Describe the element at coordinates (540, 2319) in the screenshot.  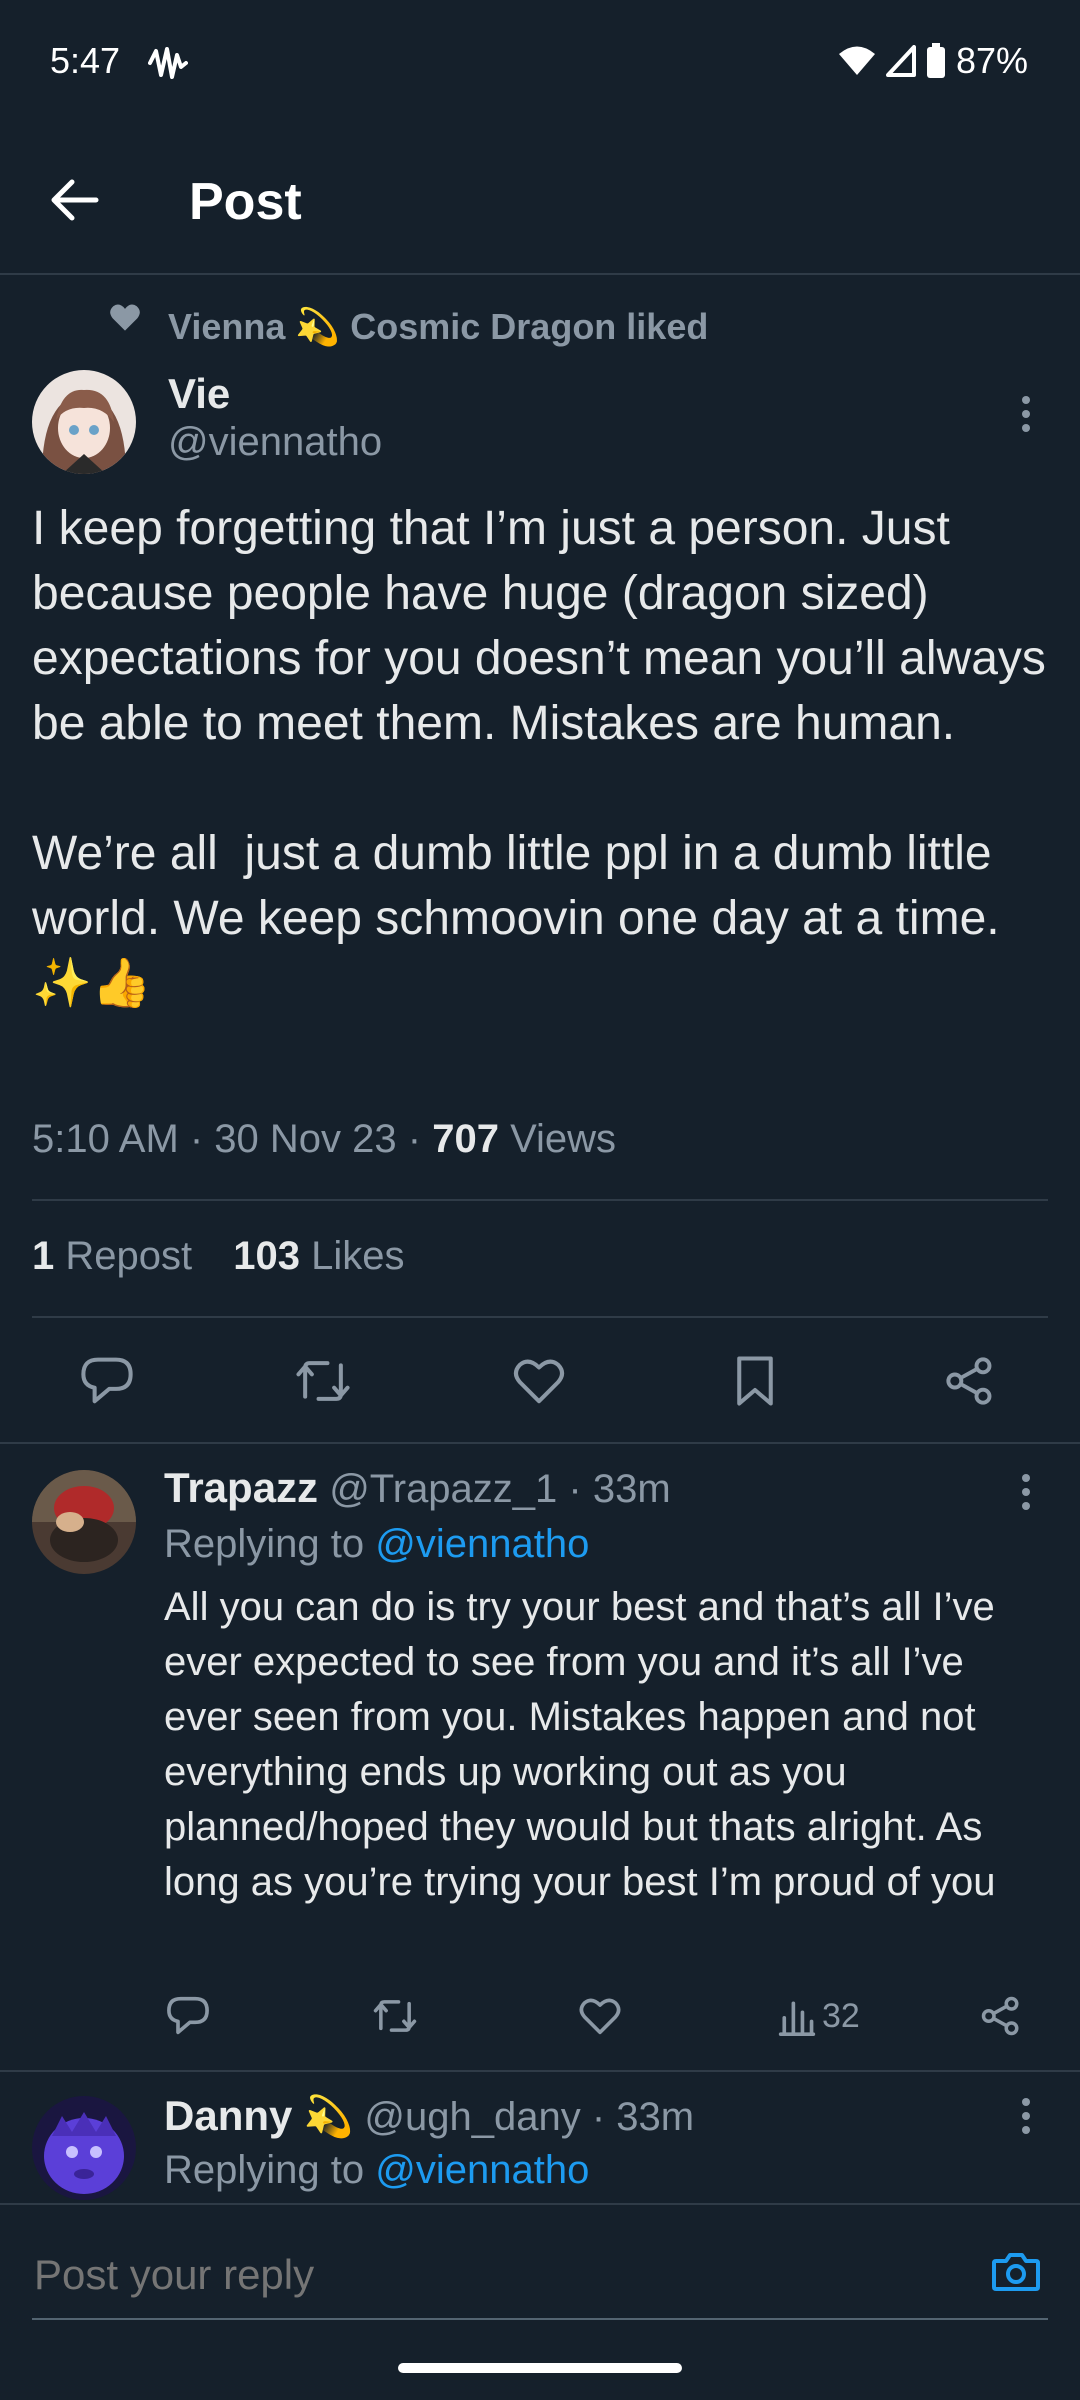
I see `composer-underline` at that location.